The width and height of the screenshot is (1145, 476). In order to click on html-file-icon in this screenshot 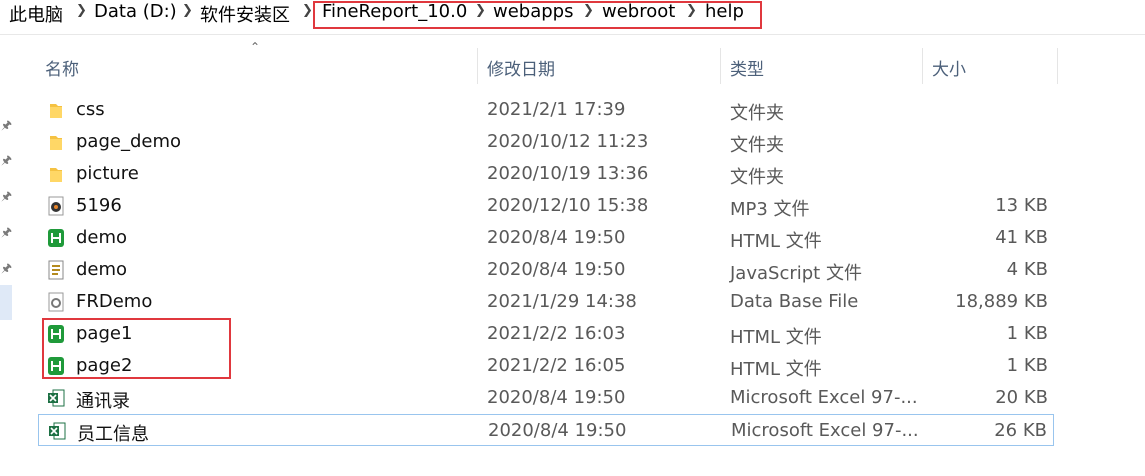, I will do `click(56, 238)`.